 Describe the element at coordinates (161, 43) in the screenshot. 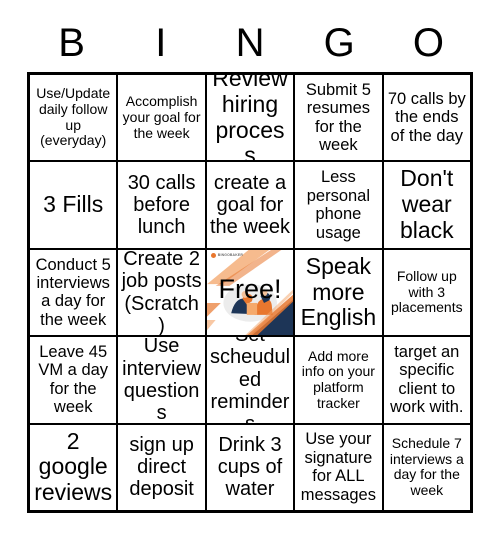

I see `header-letter-i: I` at that location.